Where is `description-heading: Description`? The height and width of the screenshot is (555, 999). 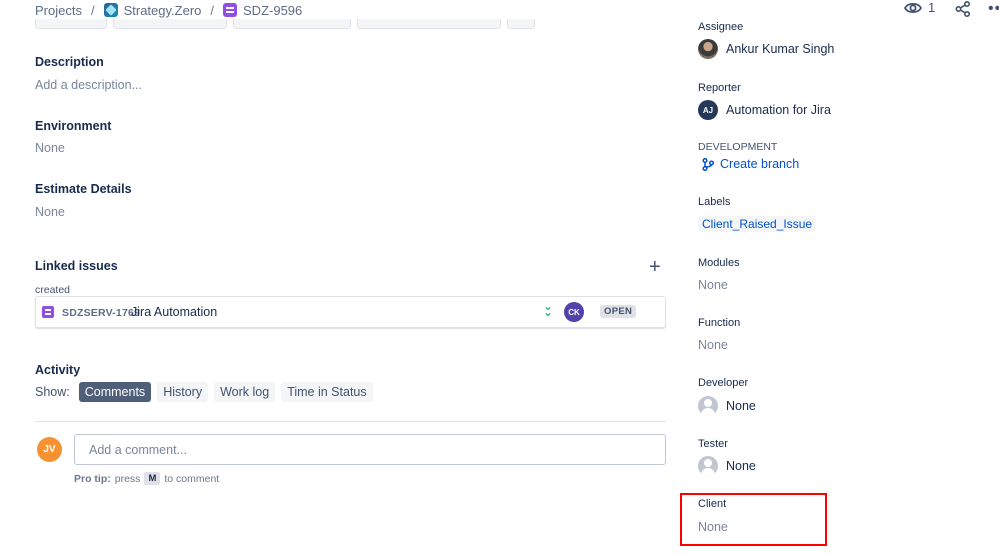 description-heading: Description is located at coordinates (69, 62).